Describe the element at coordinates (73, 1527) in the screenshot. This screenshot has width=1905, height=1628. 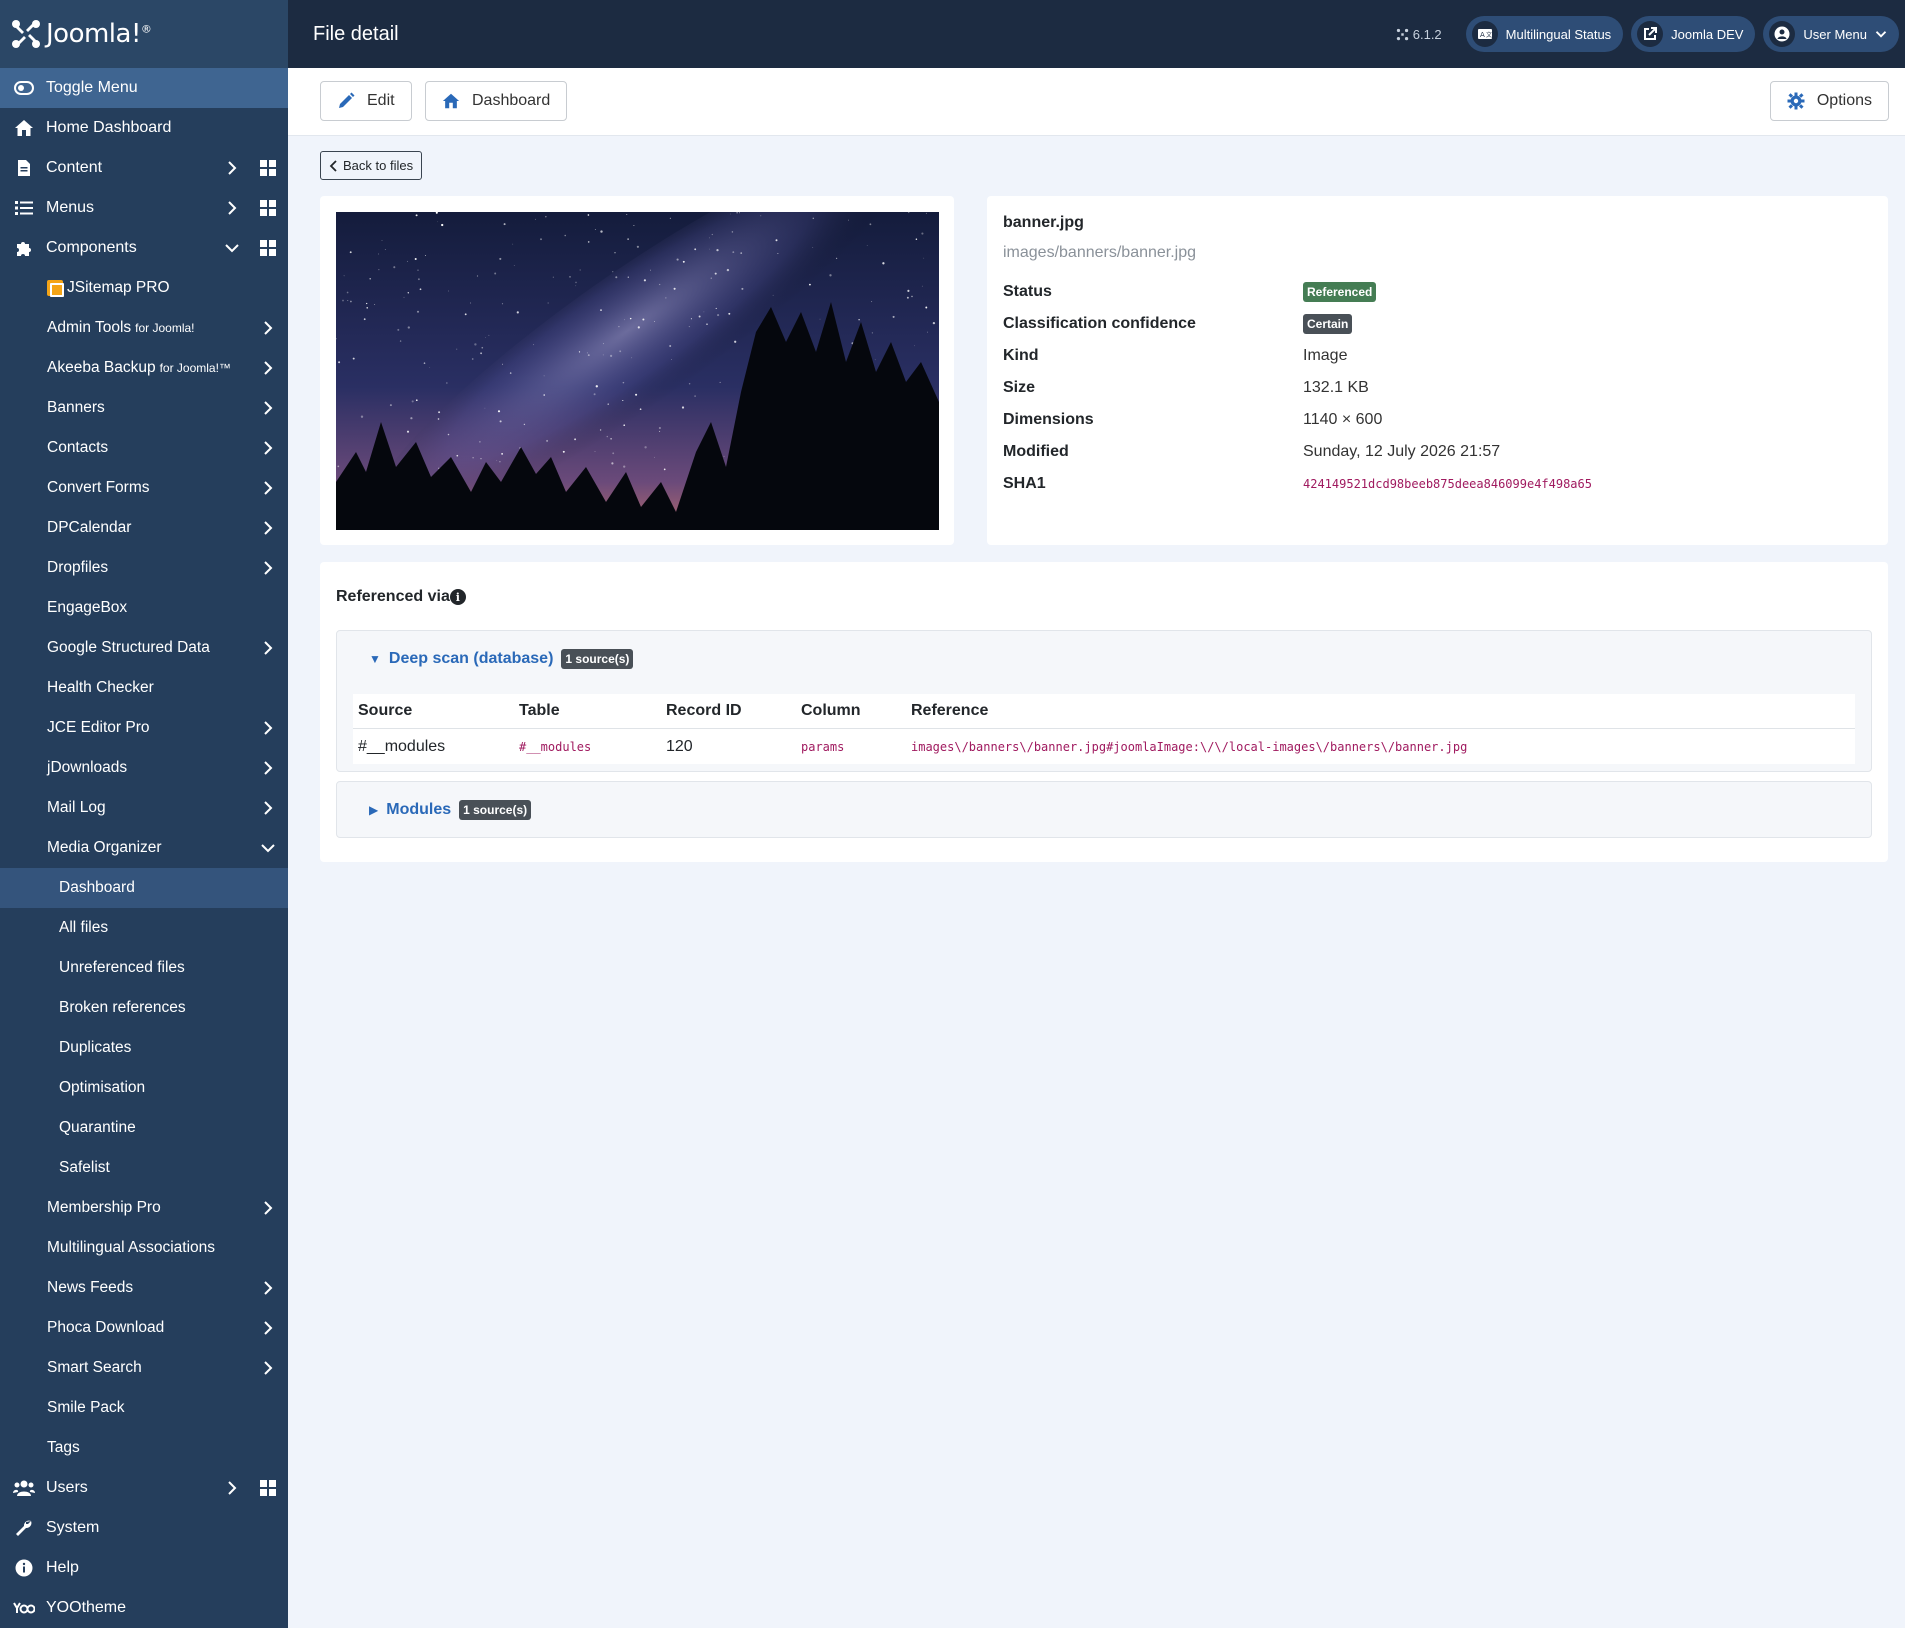
I see `sidebar-item-label: System` at that location.